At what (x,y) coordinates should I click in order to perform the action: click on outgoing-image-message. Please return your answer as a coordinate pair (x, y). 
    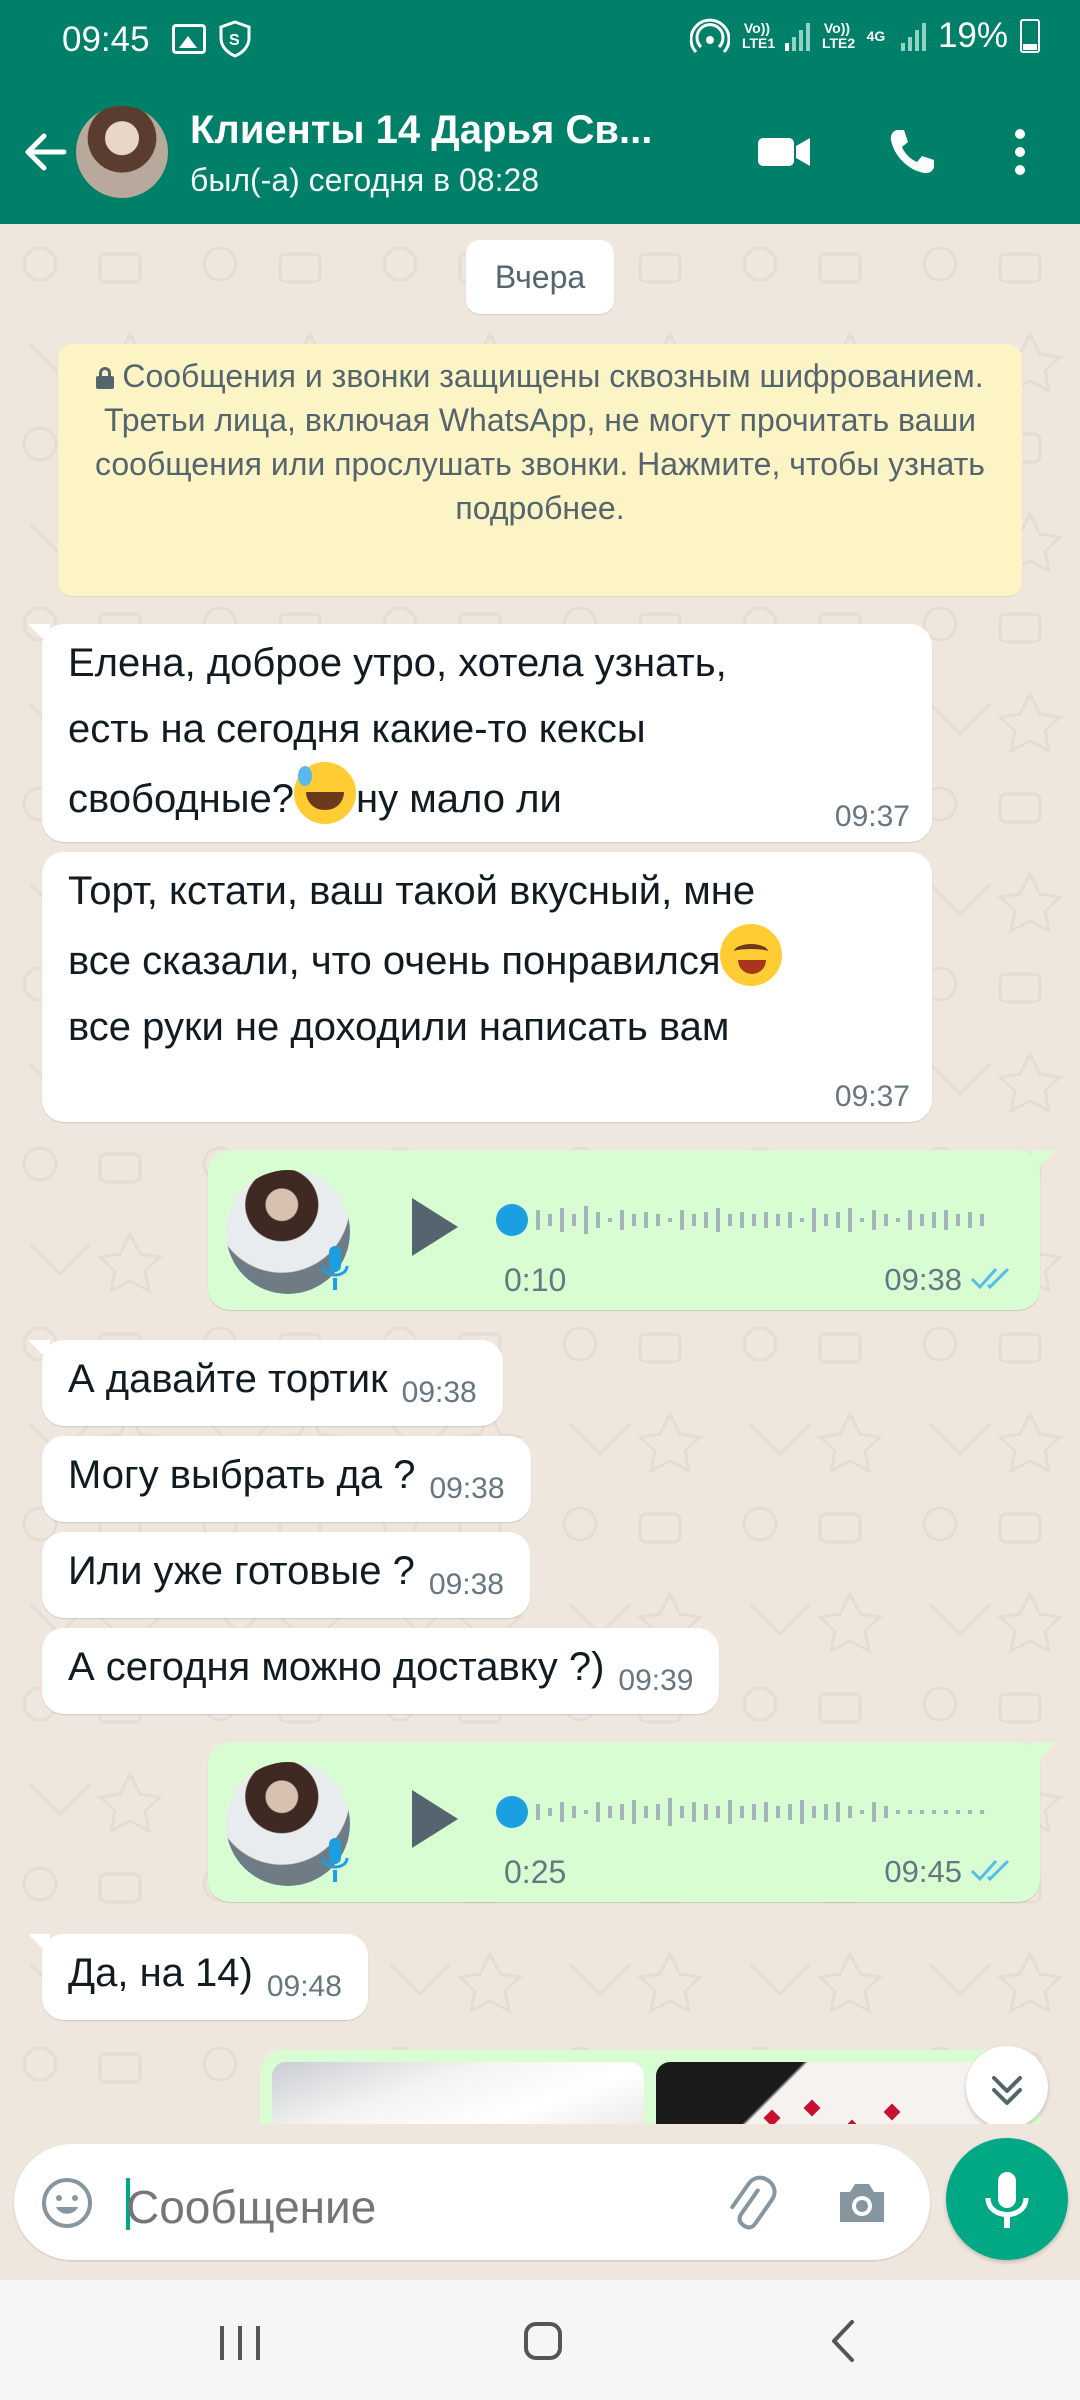
    Looking at the image, I should click on (650, 2087).